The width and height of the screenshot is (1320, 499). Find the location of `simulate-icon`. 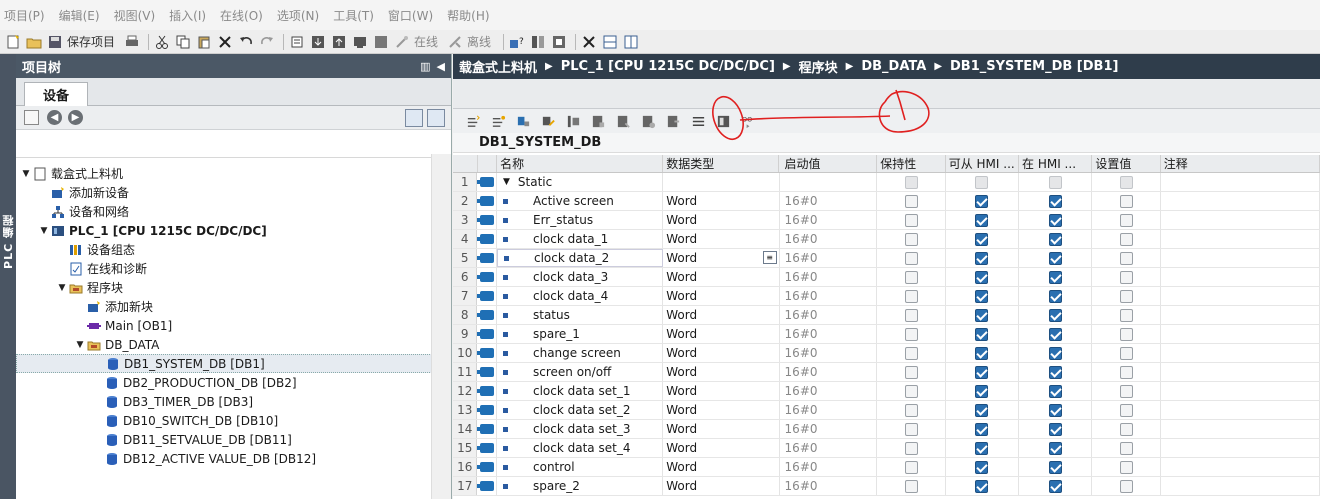

simulate-icon is located at coordinates (360, 42).